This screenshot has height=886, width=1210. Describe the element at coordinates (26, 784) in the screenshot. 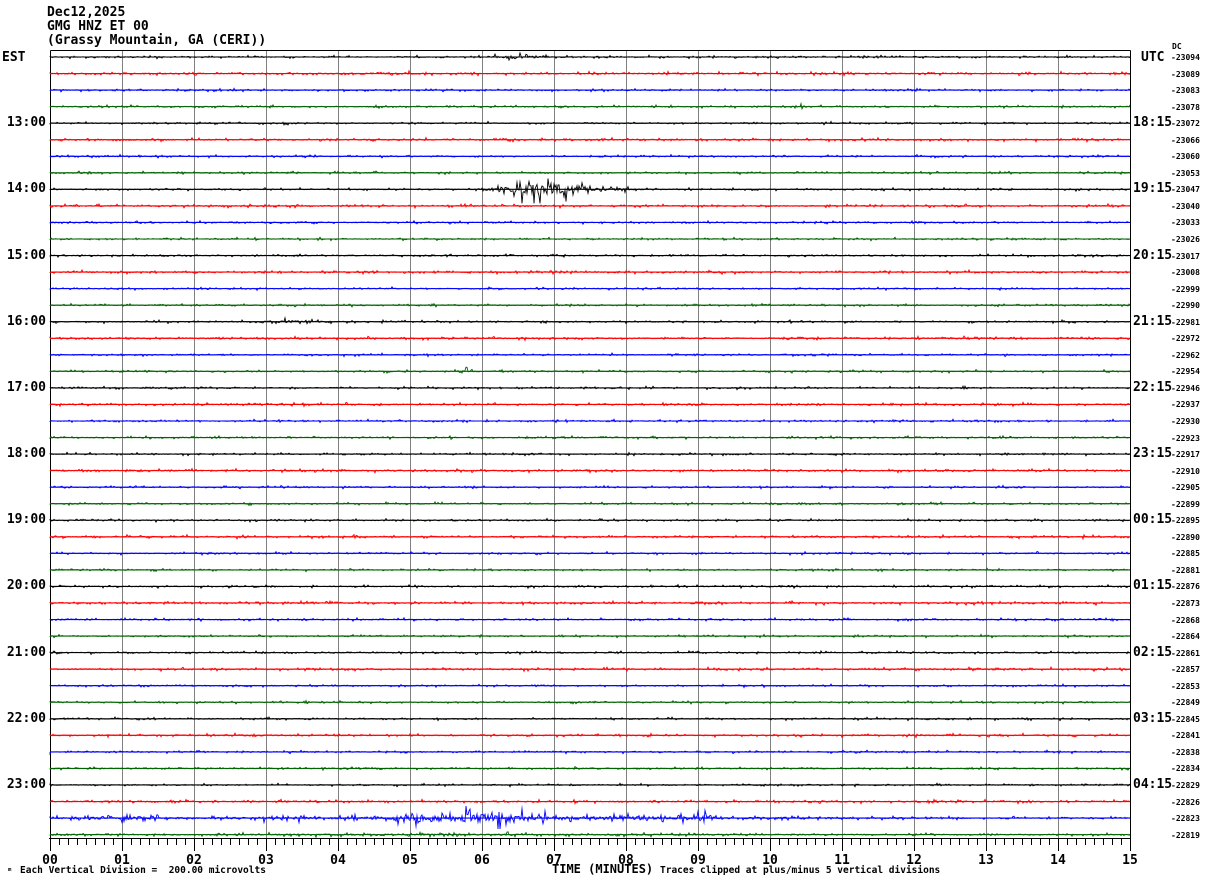

I see `est-hour-label: 23:00` at that location.